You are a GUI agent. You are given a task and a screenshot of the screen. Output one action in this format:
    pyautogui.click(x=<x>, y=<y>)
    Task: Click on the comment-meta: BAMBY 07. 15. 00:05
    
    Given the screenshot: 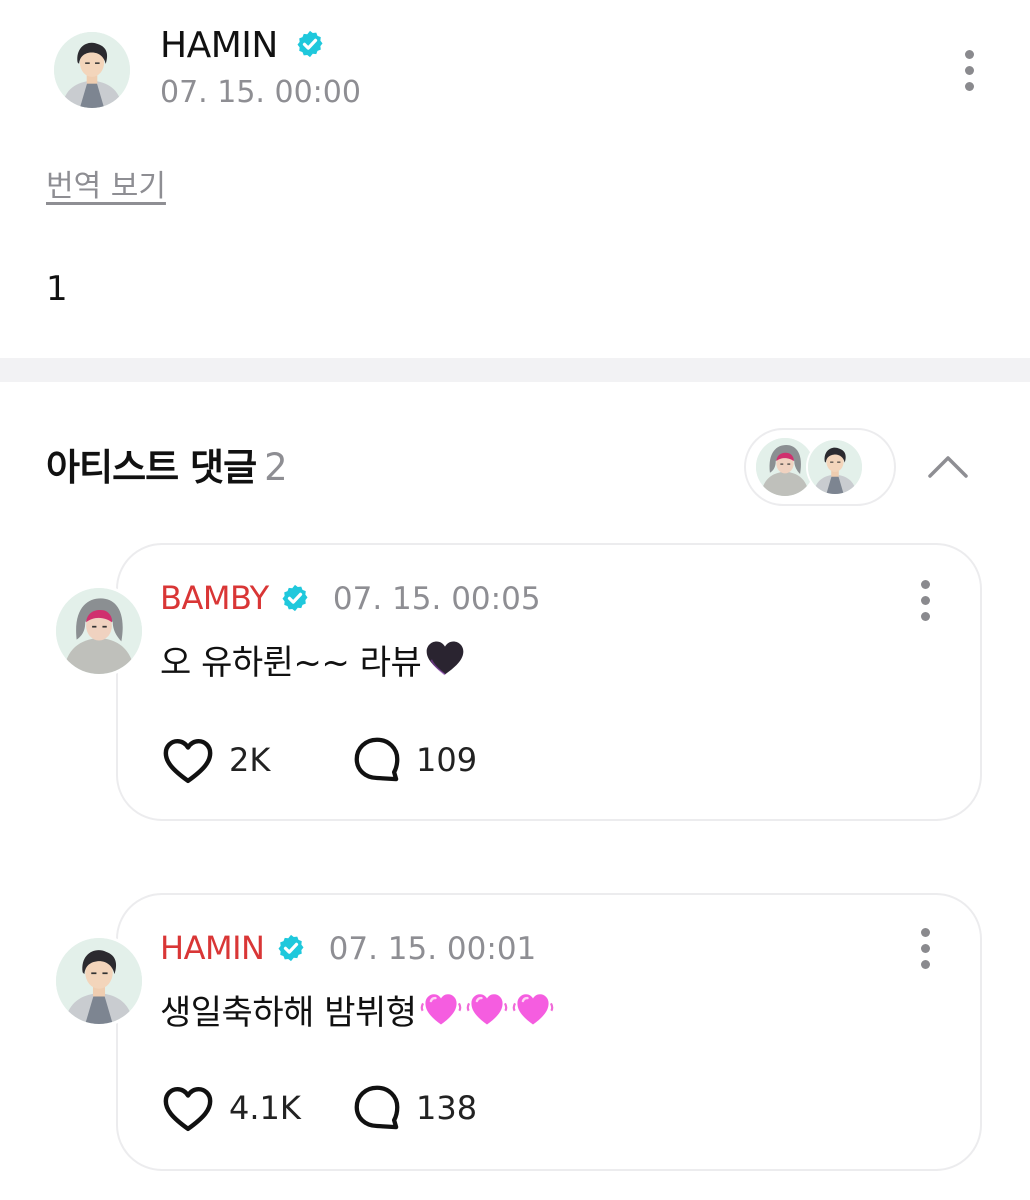 What is the action you would take?
    pyautogui.click(x=350, y=598)
    